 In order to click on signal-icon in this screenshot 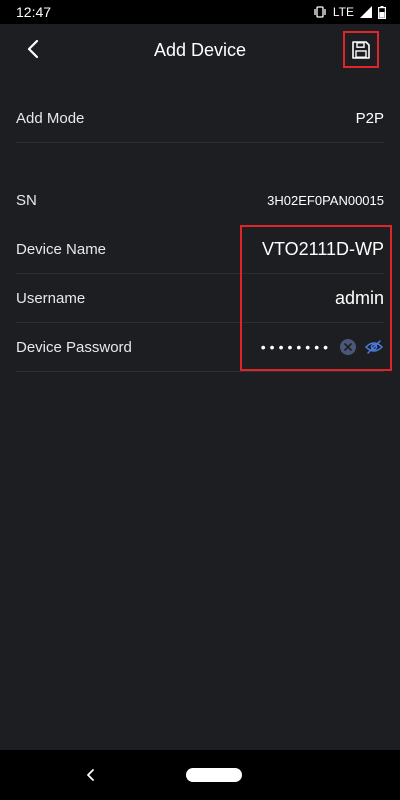, I will do `click(366, 12)`.